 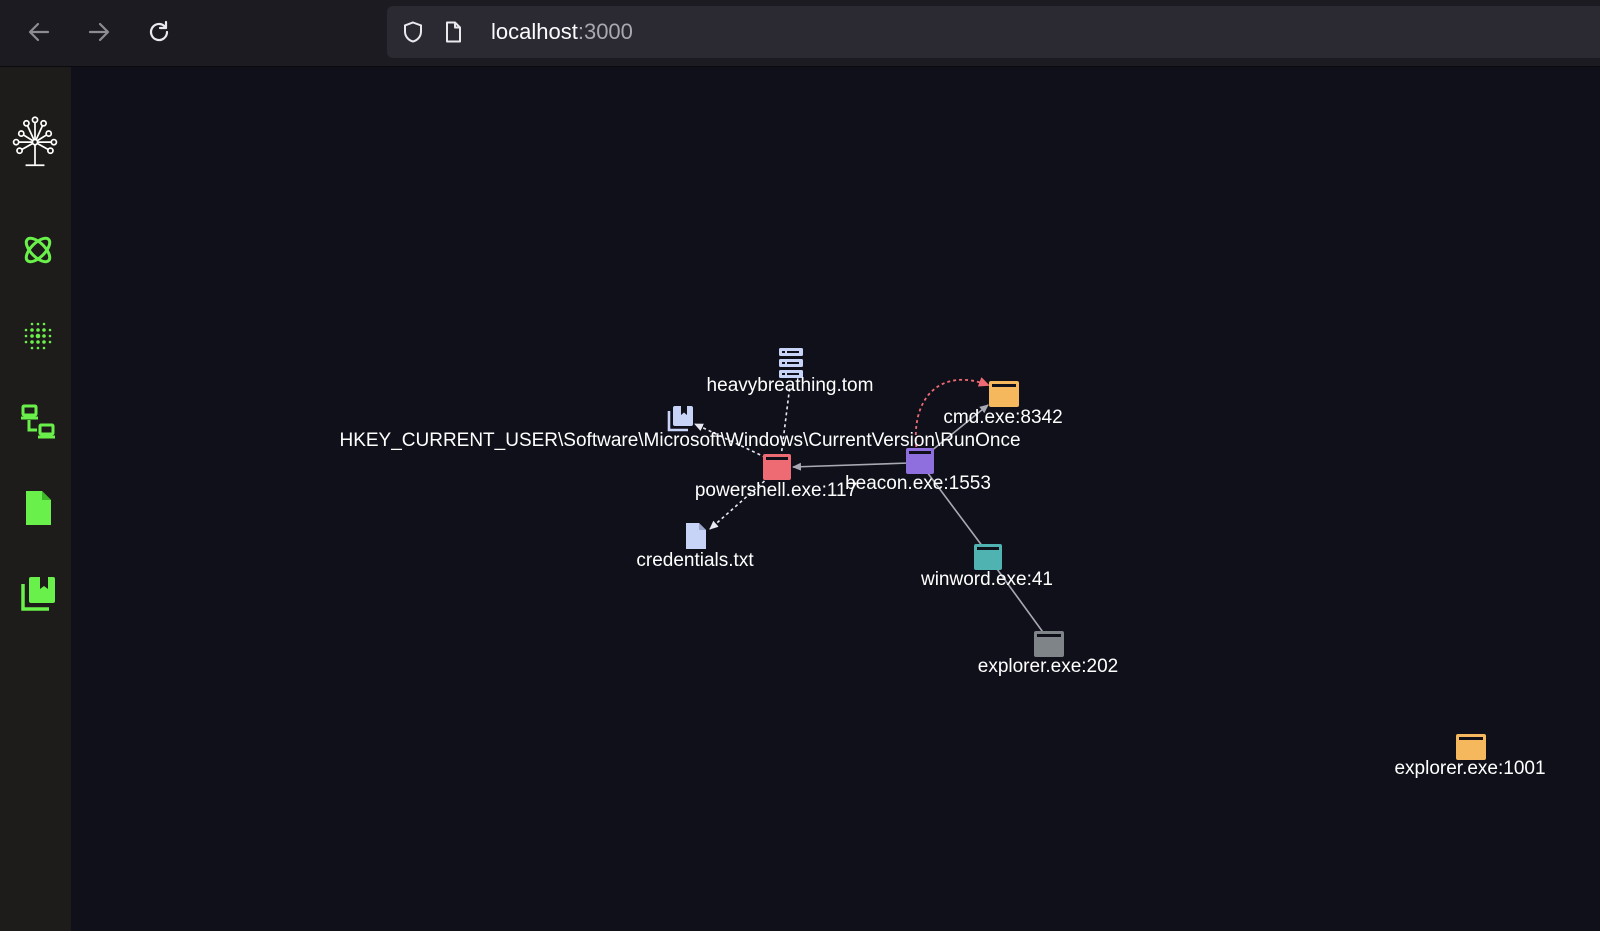 I want to click on url-port: :3000, so click(x=605, y=31).